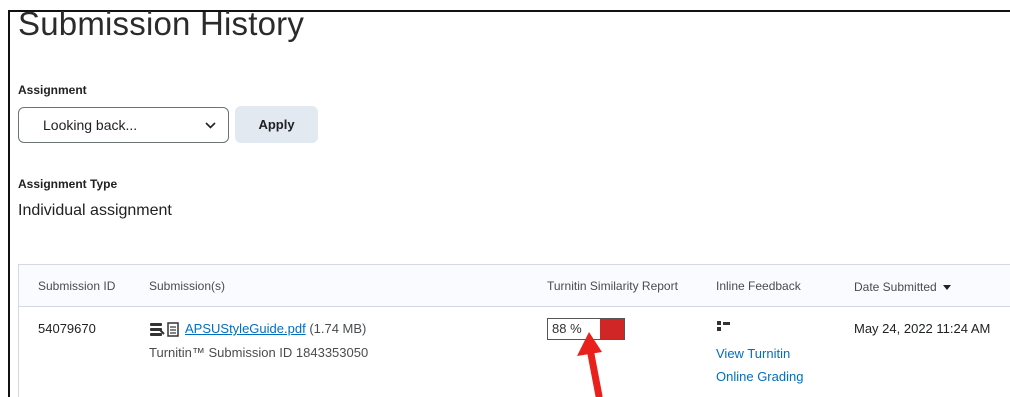 This screenshot has height=397, width=1010. I want to click on feedback-line-1: View Turnitin, so click(753, 353).